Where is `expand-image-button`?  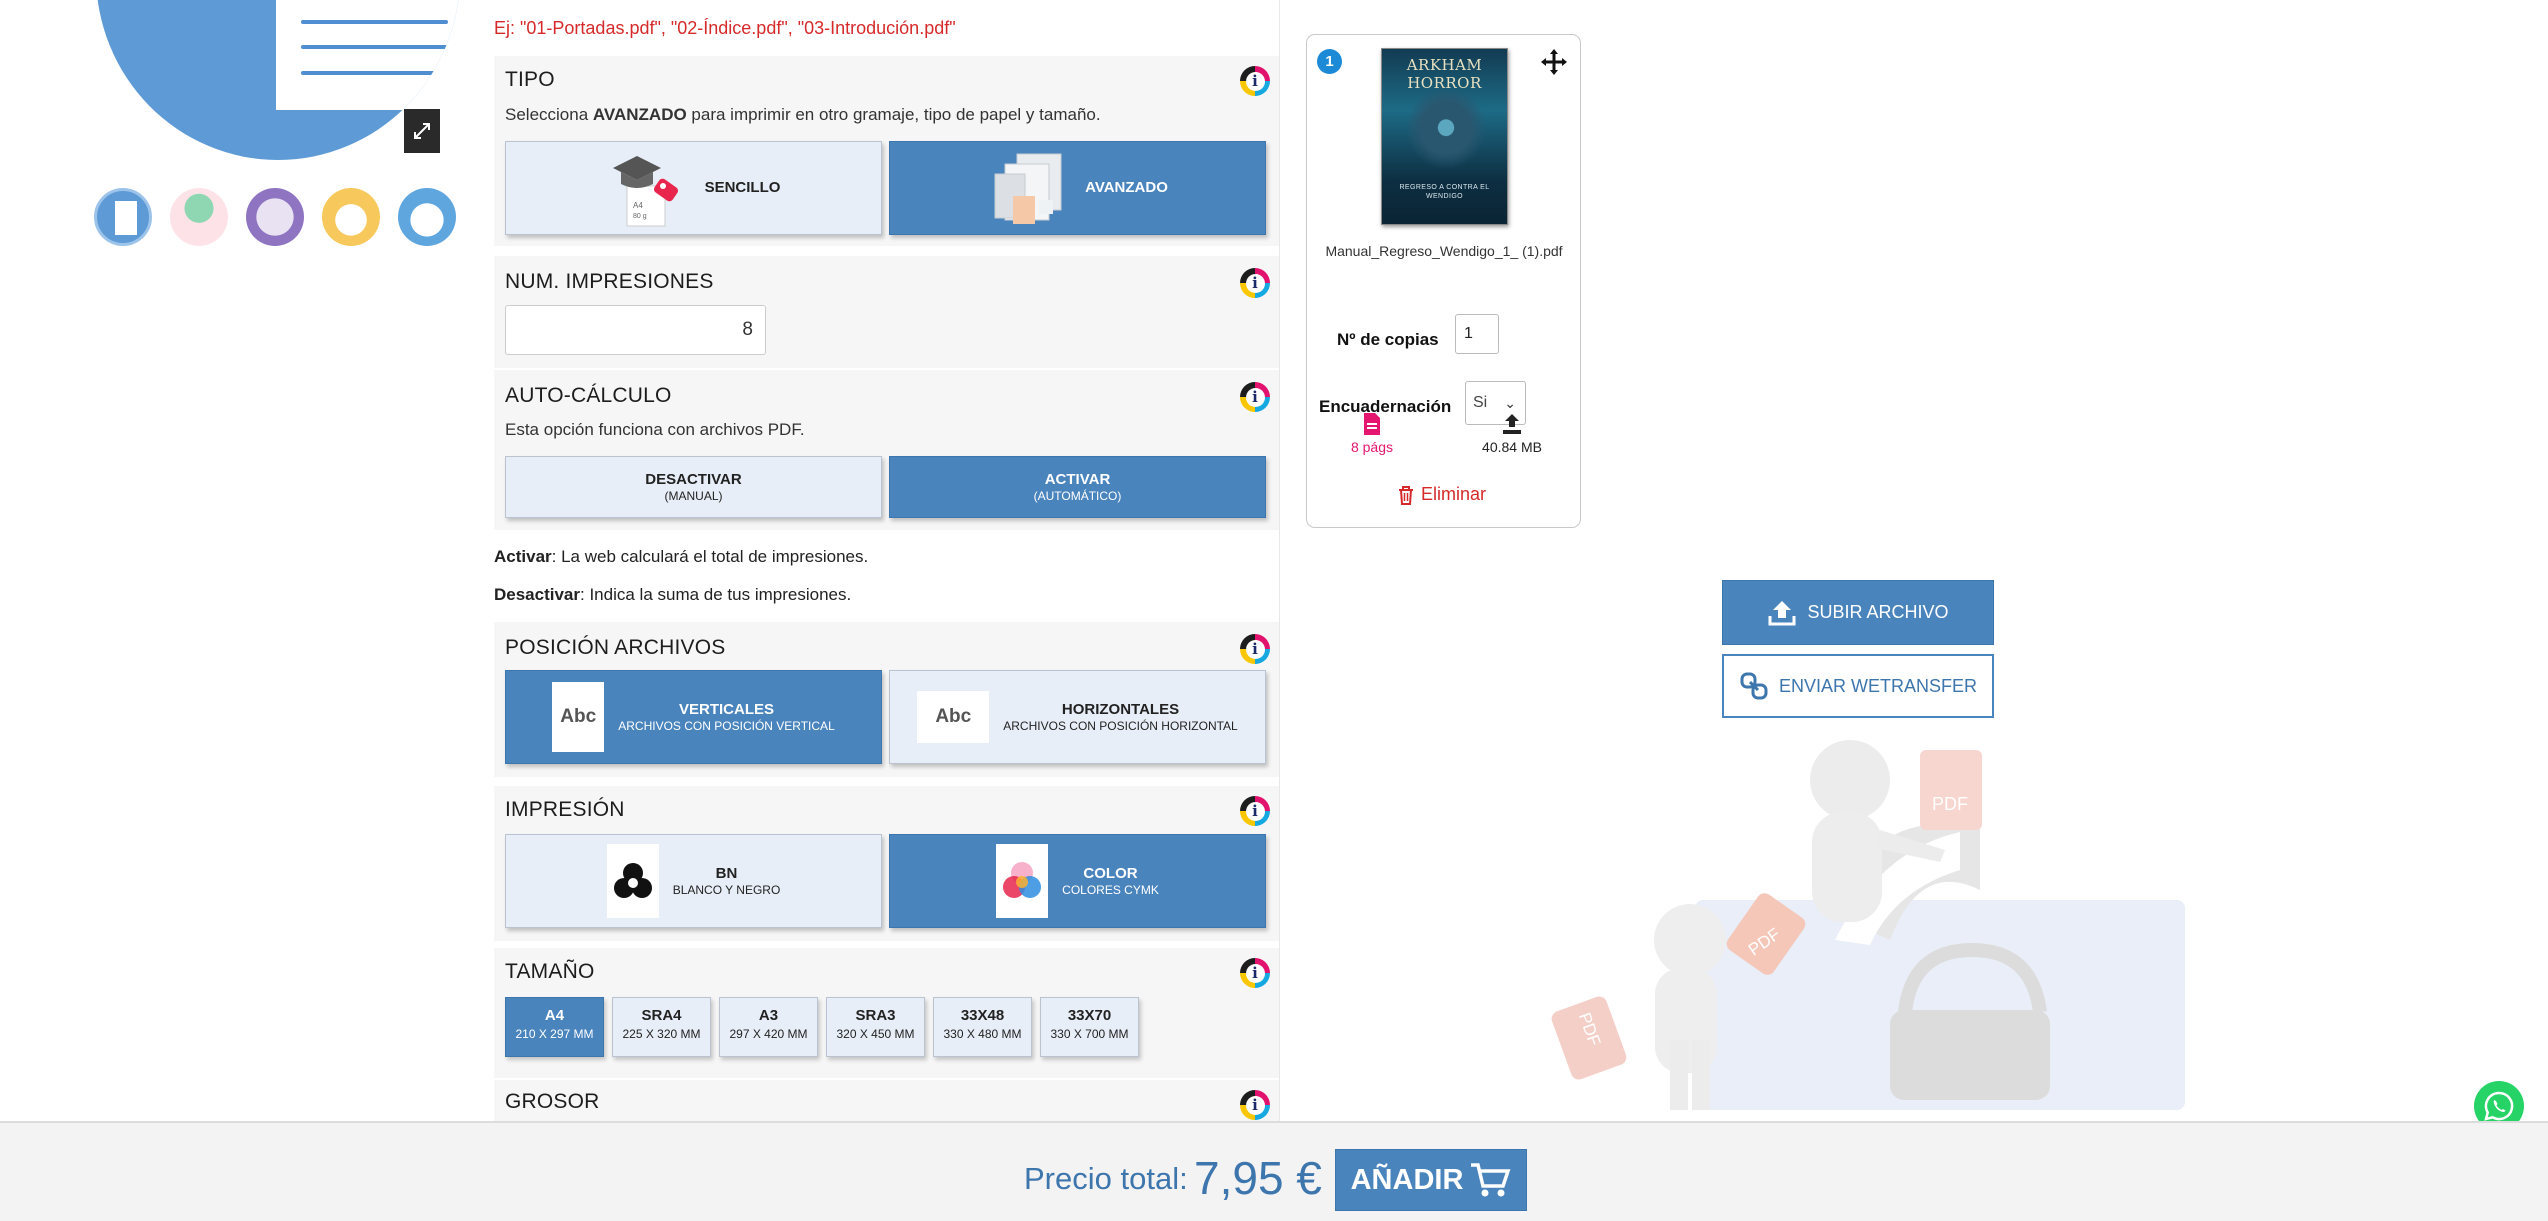
expand-image-button is located at coordinates (422, 131).